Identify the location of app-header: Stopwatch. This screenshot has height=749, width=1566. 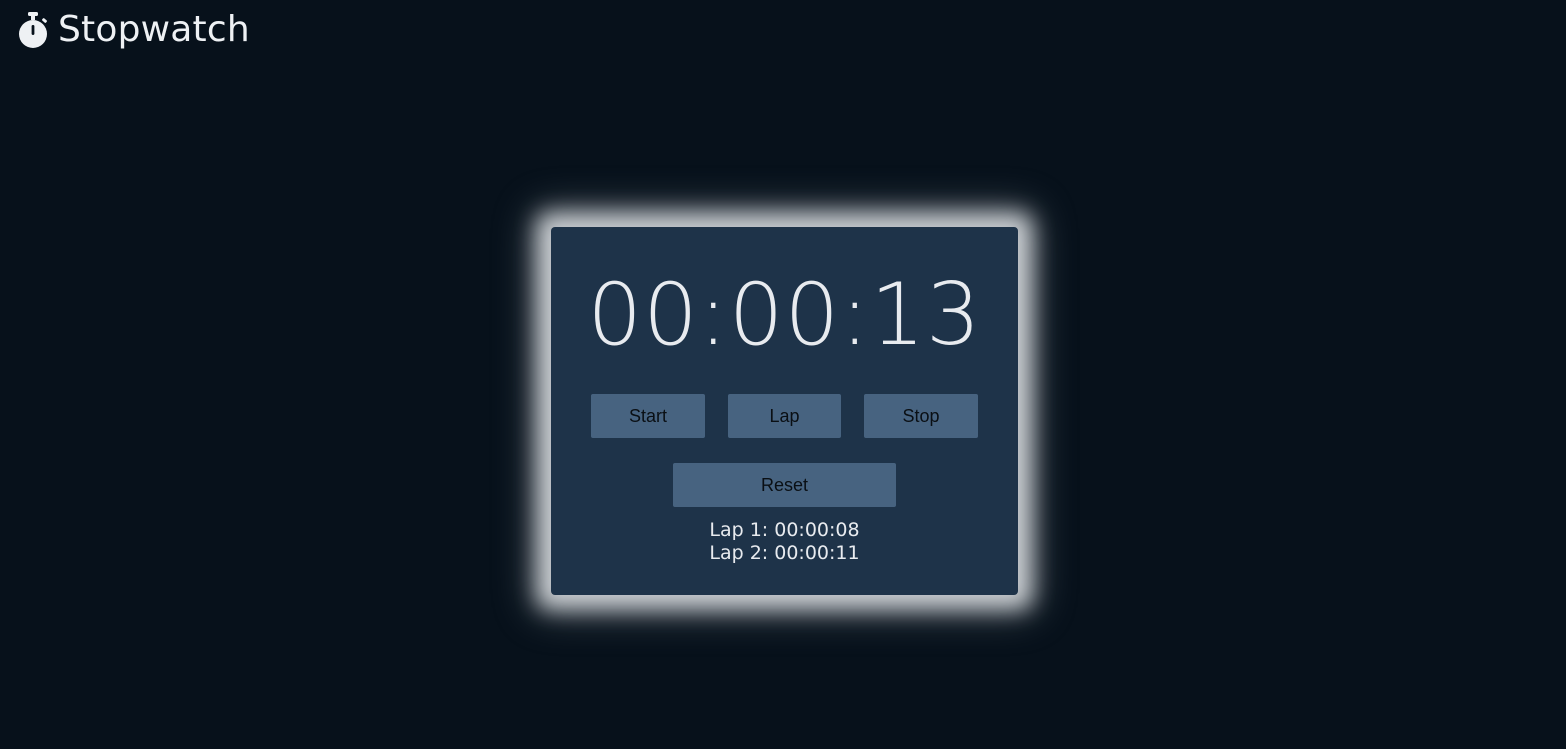
(133, 30).